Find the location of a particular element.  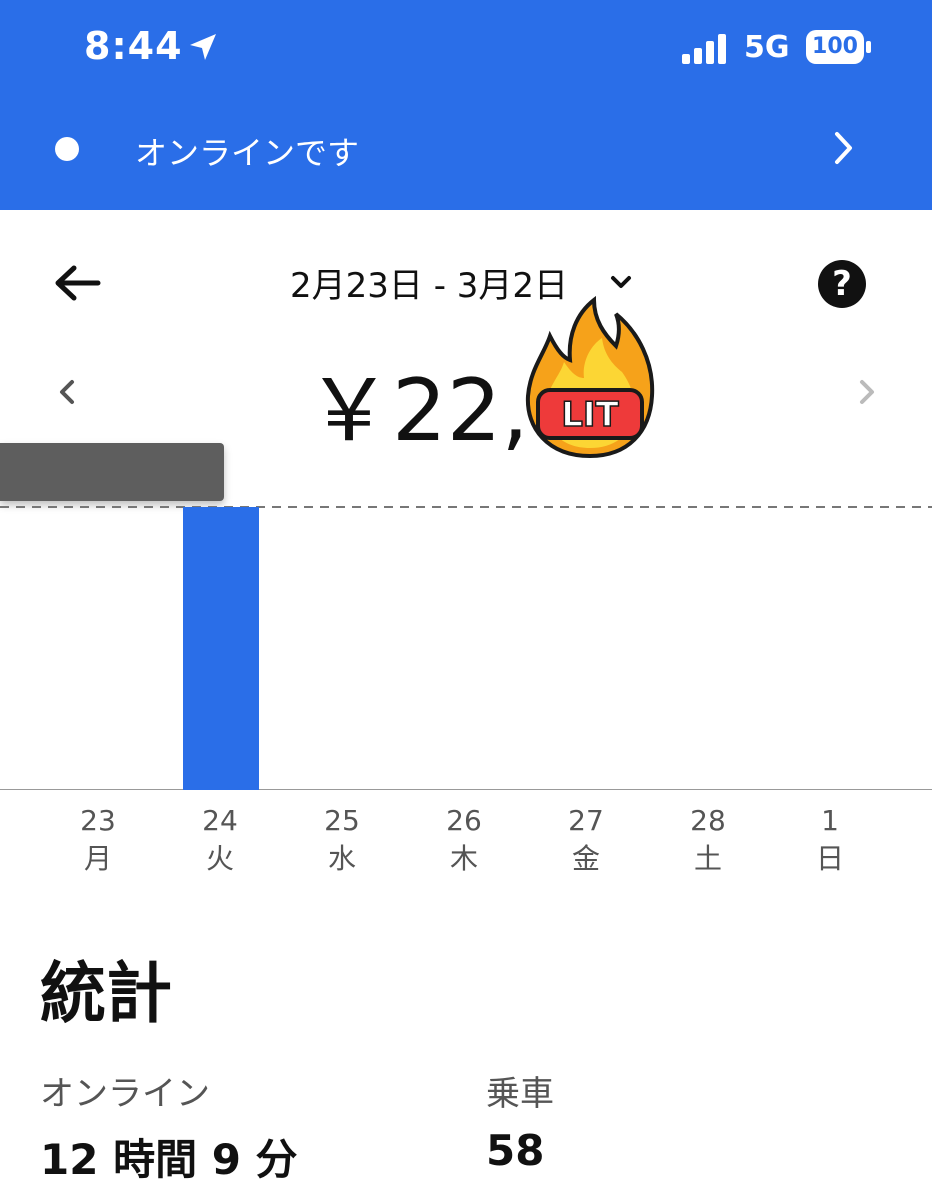

signal-icon is located at coordinates (704, 49).